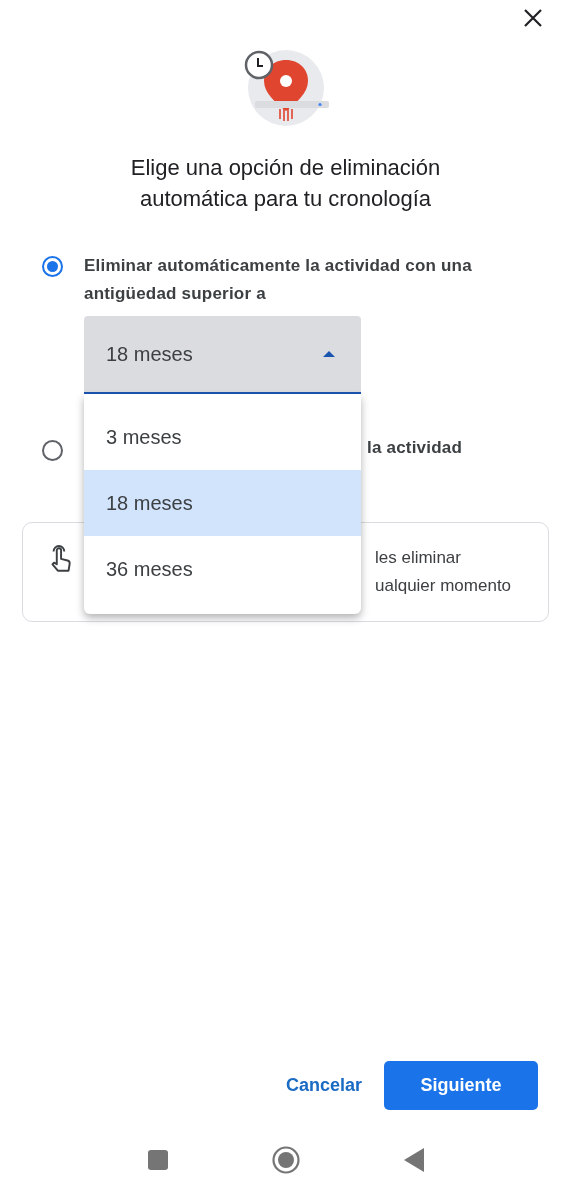 The height and width of the screenshot is (1200, 571). I want to click on info-text: les eliminar, so click(418, 558).